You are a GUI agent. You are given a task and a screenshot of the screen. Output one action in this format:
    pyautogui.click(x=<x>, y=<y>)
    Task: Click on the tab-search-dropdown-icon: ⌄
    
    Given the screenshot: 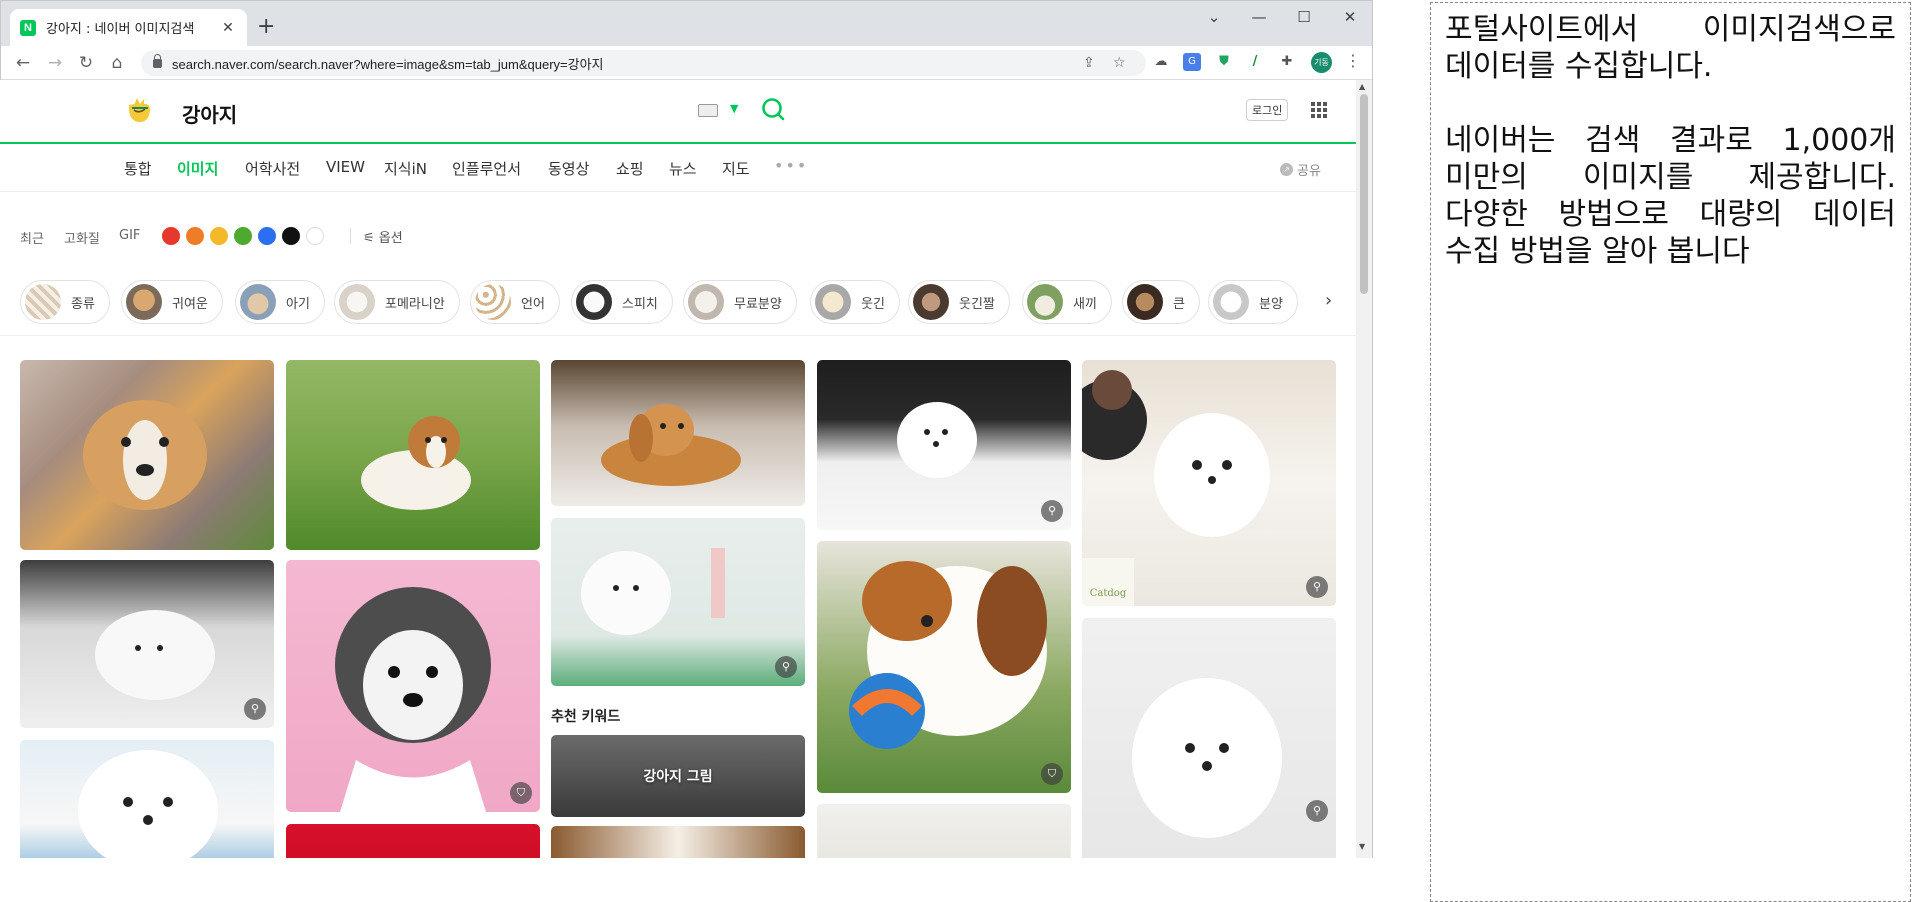 What is the action you would take?
    pyautogui.click(x=1214, y=17)
    